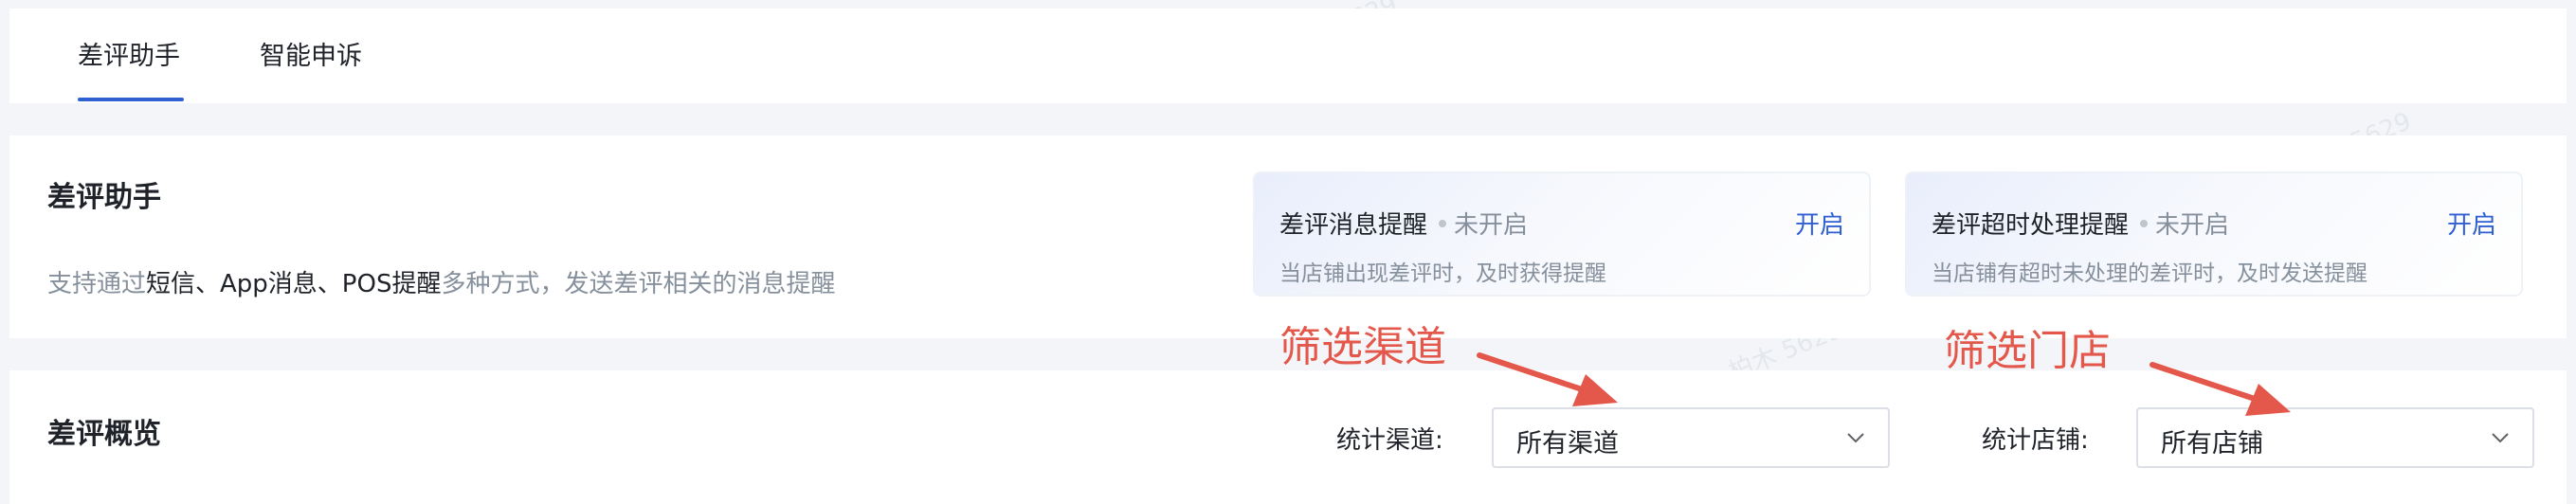  Describe the element at coordinates (2031, 225) in the screenshot. I see `card-title-text: 差评超时处理提醒` at that location.